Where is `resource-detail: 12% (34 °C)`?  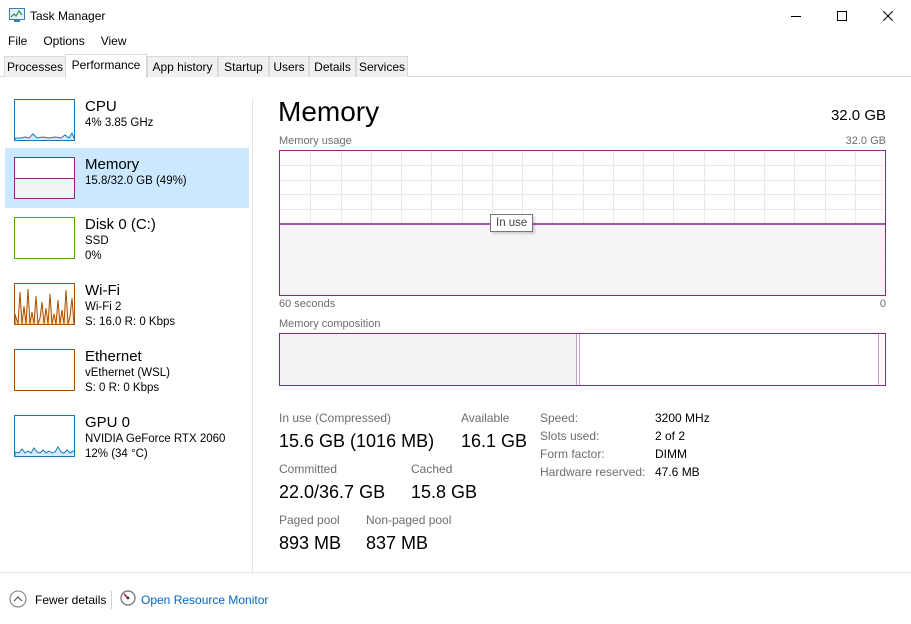
resource-detail: 12% (34 °C) is located at coordinates (116, 454).